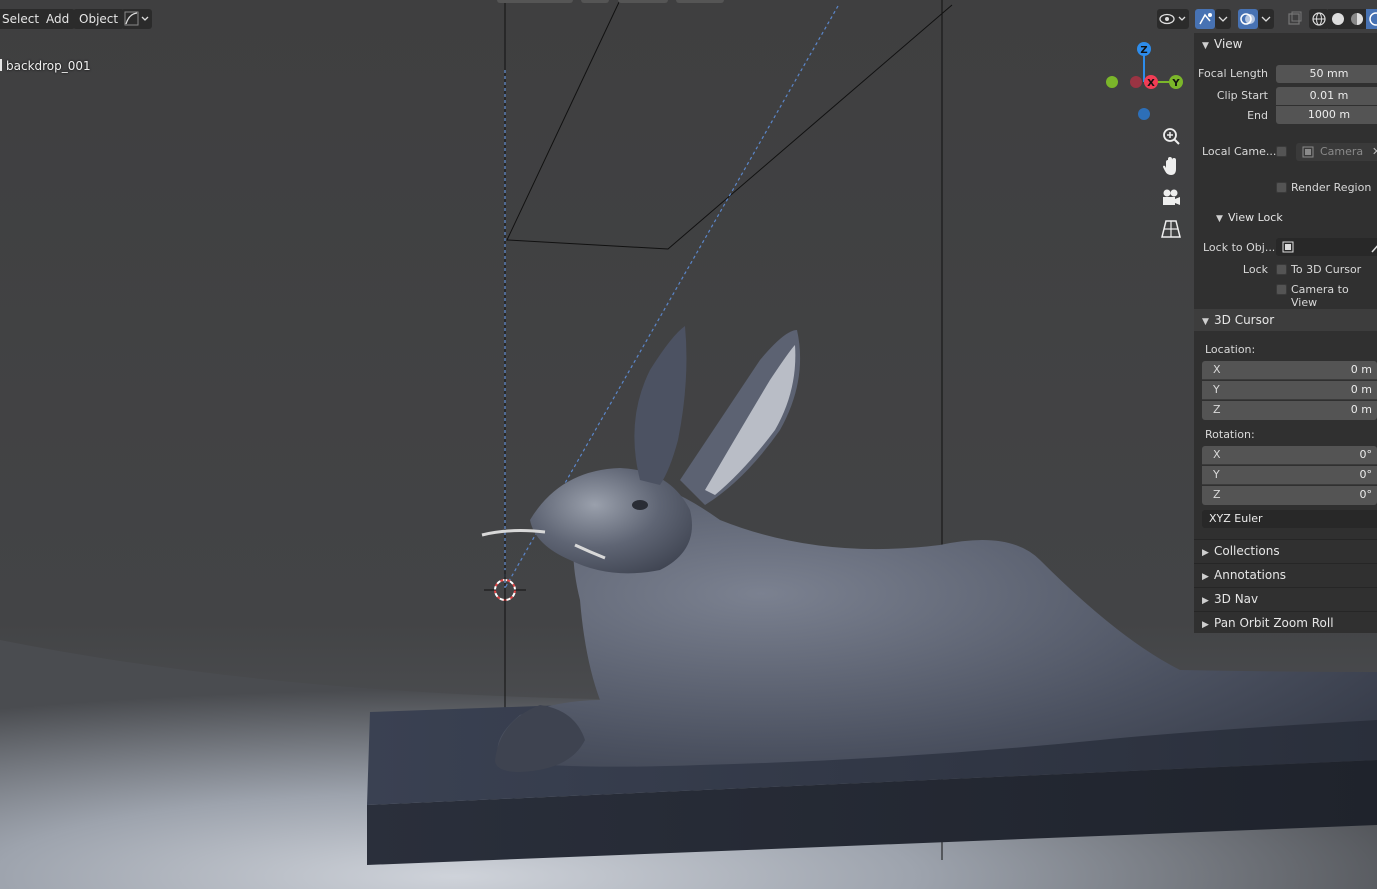 Image resolution: width=1377 pixels, height=889 pixels. I want to click on gizmo-dropdown, so click(1223, 19).